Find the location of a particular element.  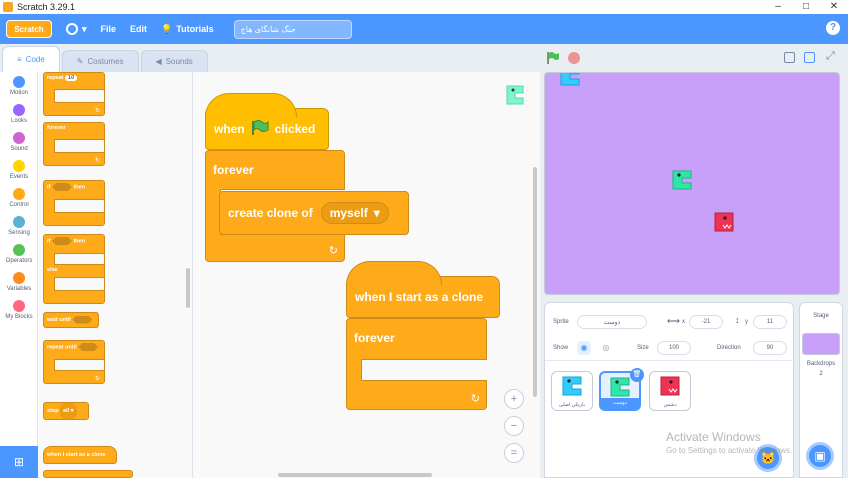

forever-label: forever is located at coordinates (374, 338).